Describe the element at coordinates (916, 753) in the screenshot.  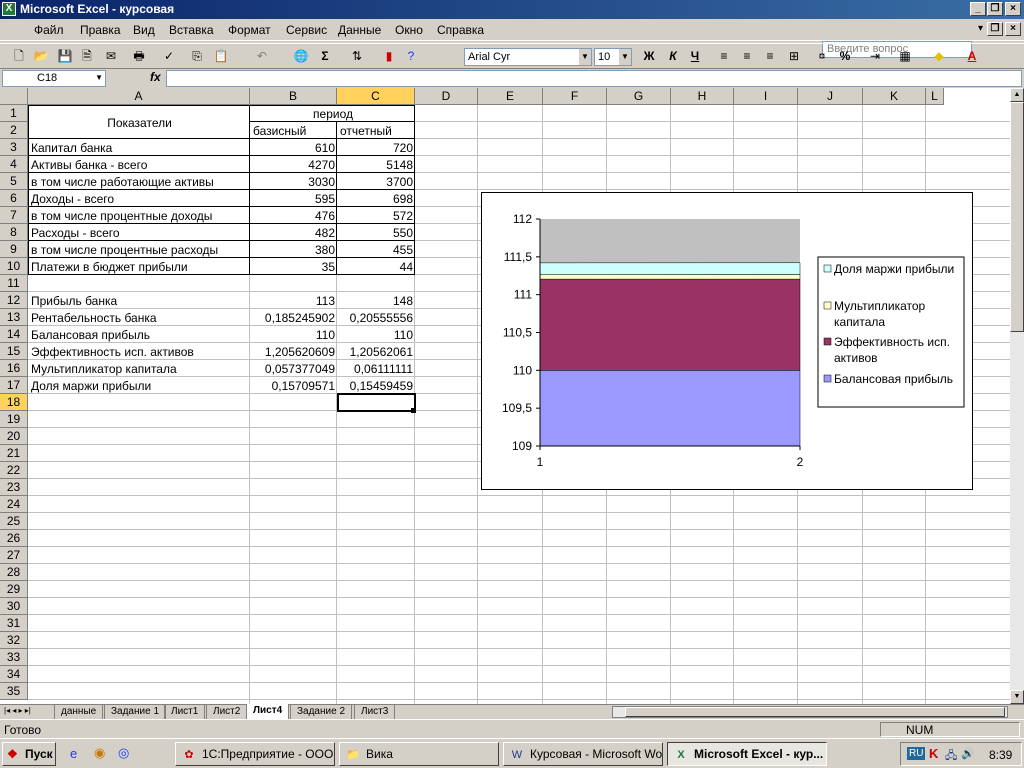
I see `language-indicator: RU` at that location.